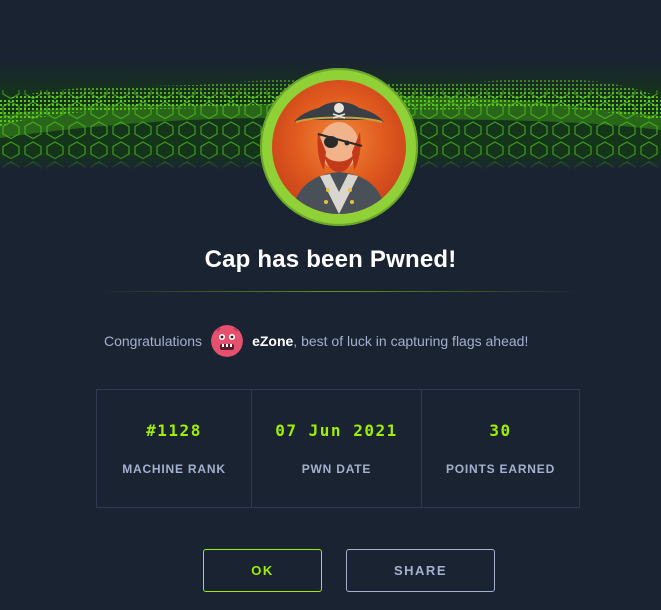 This screenshot has width=661, height=610. I want to click on machine-avatar, so click(339, 147).